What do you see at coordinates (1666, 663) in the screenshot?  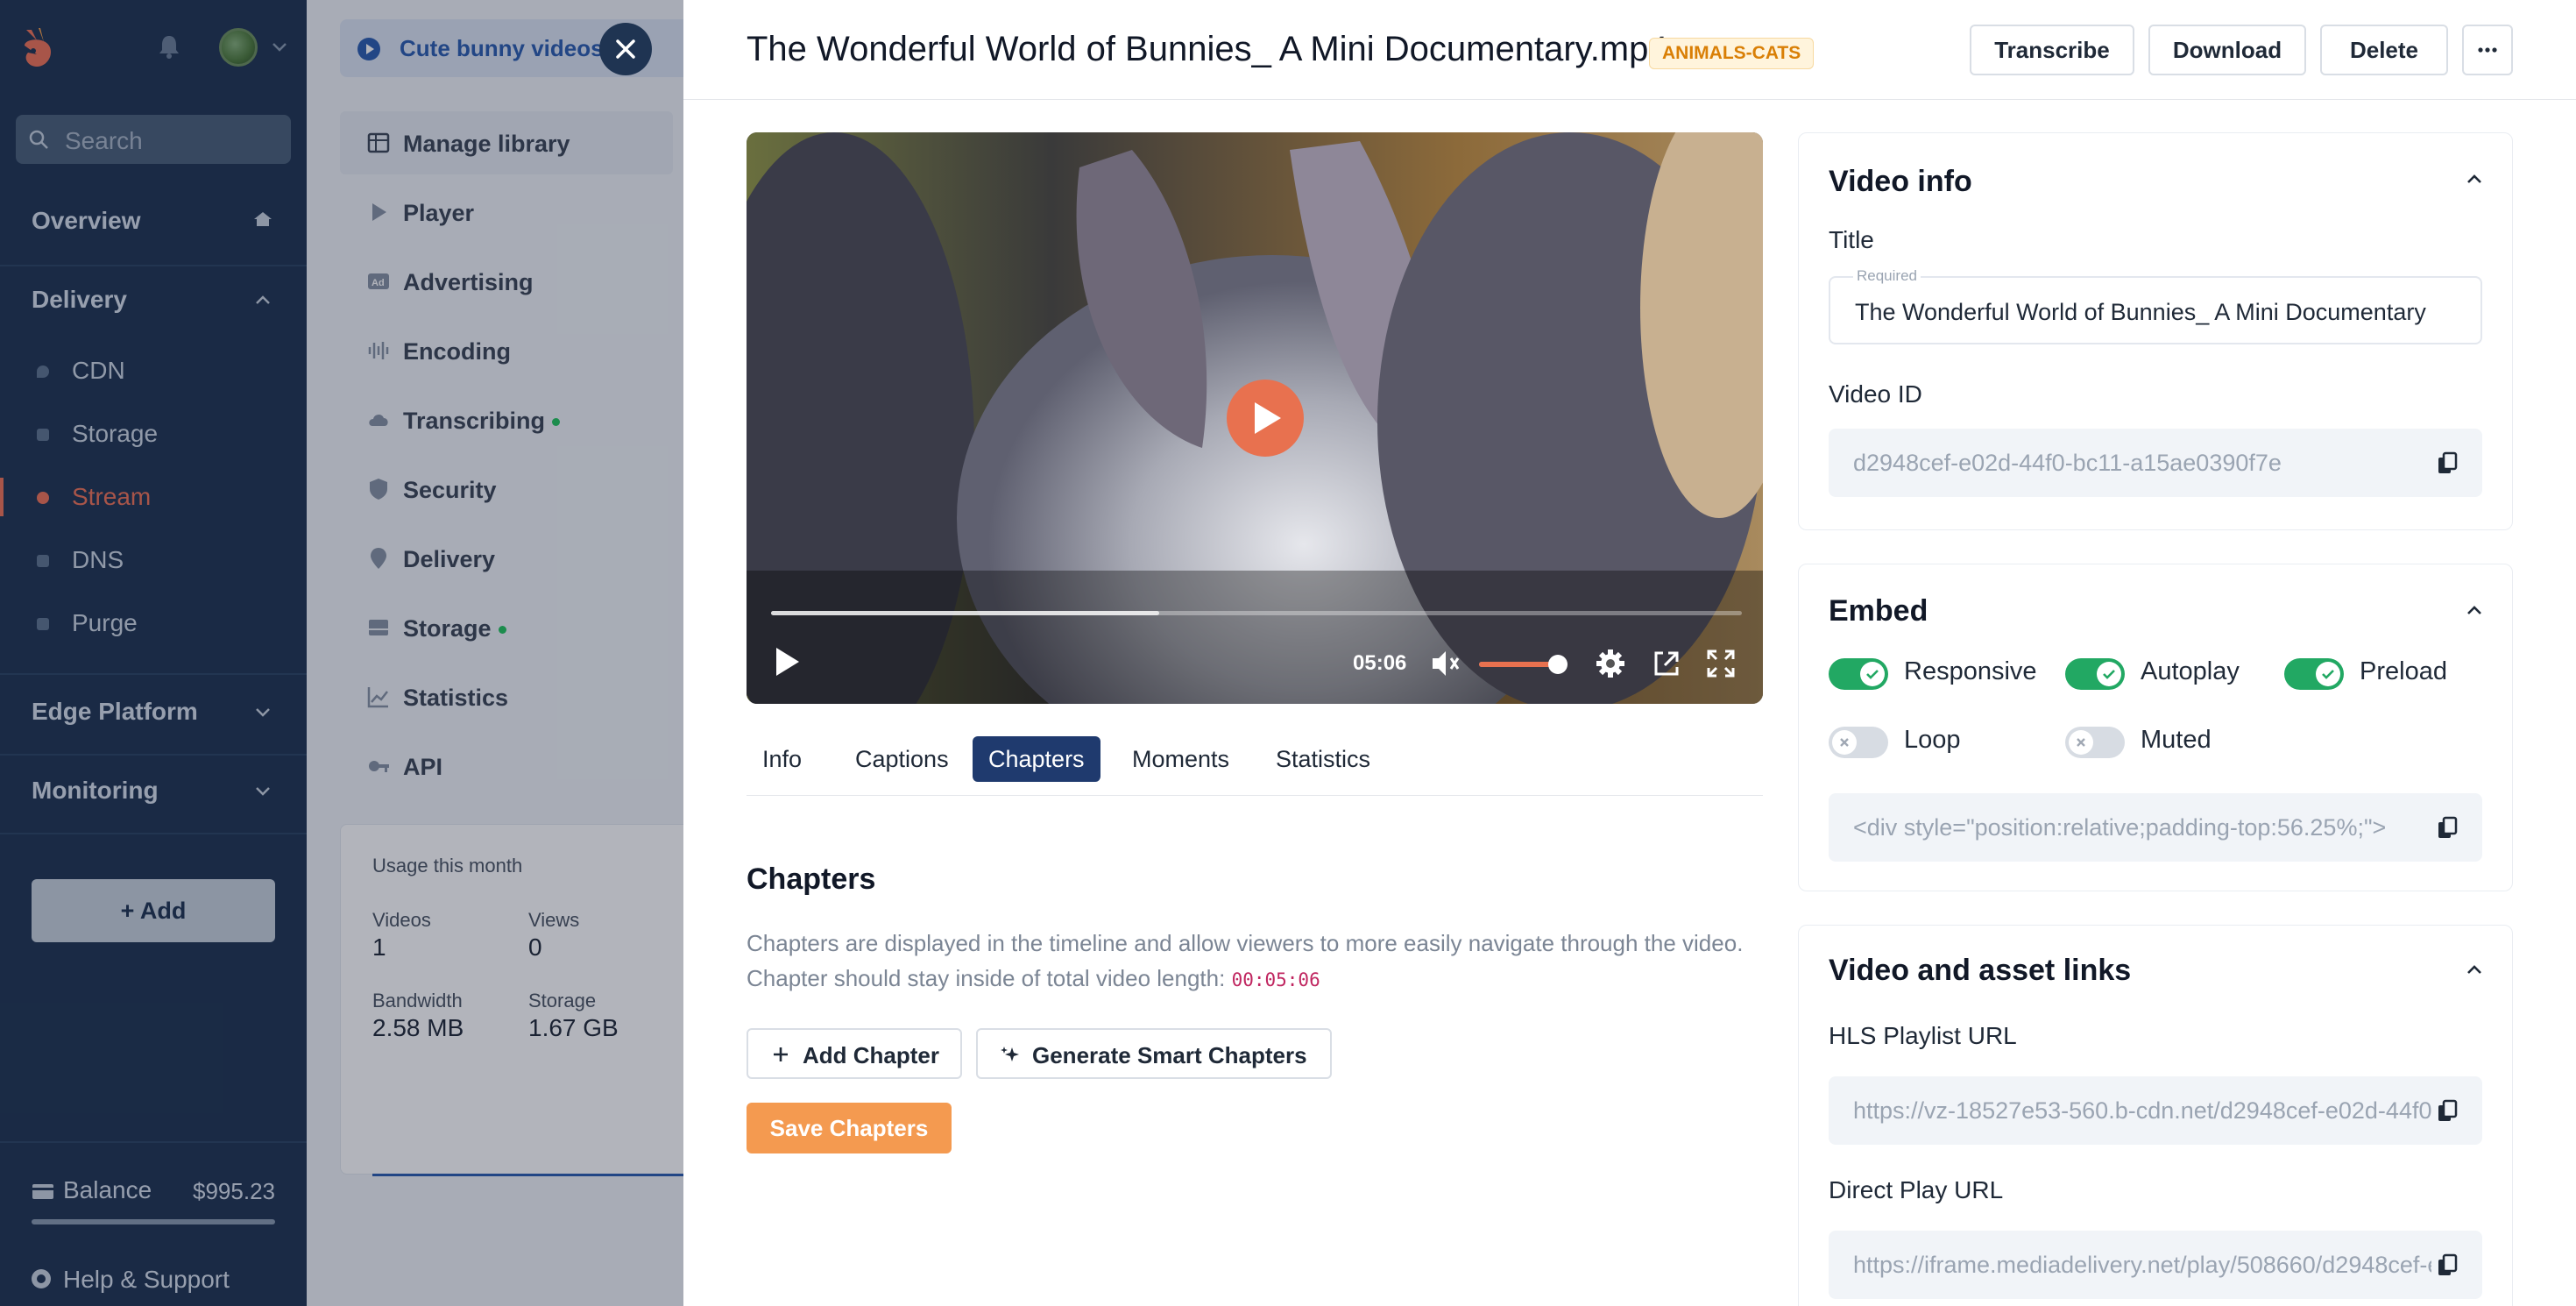 I see `external-link-icon` at bounding box center [1666, 663].